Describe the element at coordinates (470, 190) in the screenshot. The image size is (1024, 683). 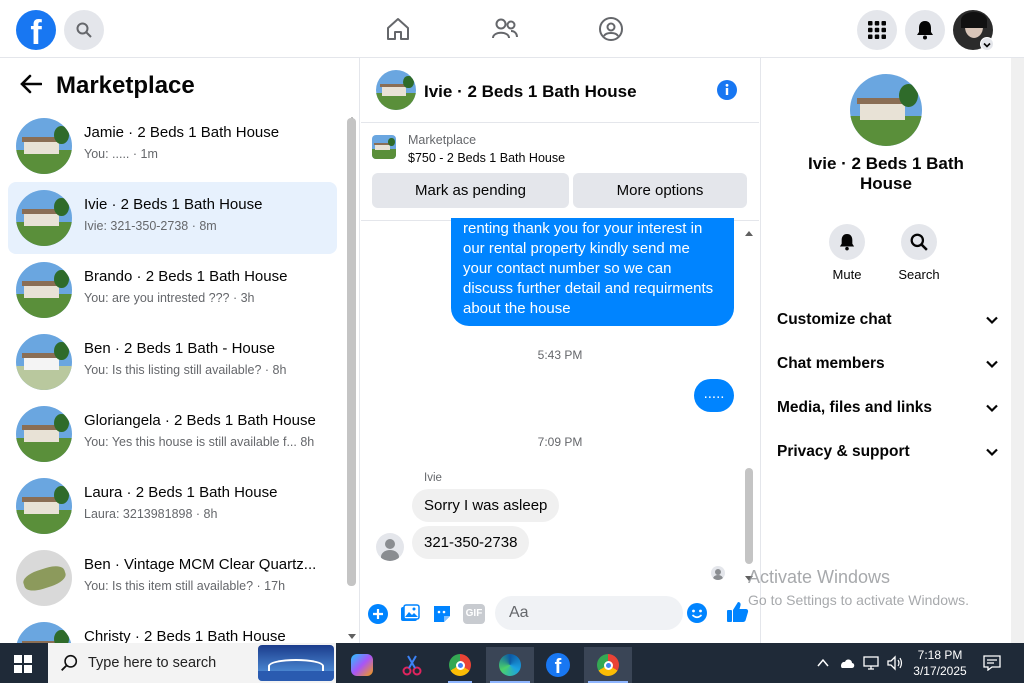
I see `mark-as-pending-button: Mark as pending` at that location.